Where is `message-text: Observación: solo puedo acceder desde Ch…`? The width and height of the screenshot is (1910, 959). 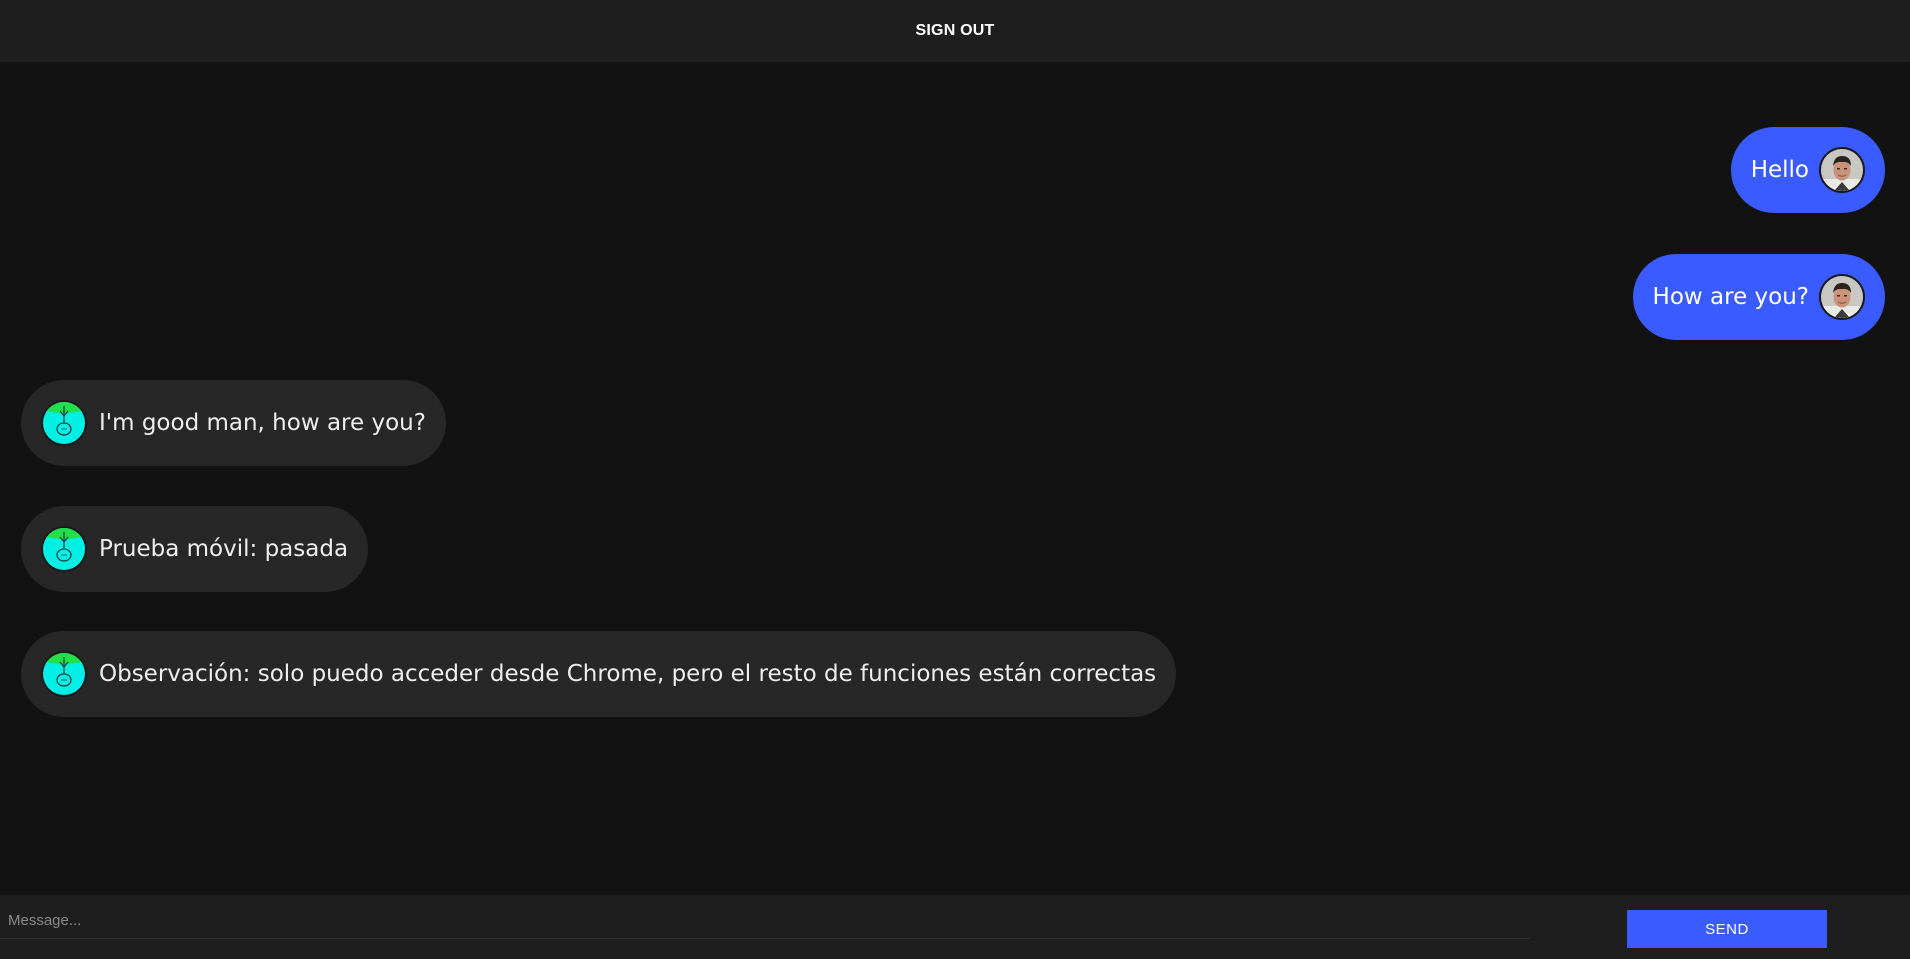 message-text: Observación: solo puedo acceder desde Ch… is located at coordinates (628, 674).